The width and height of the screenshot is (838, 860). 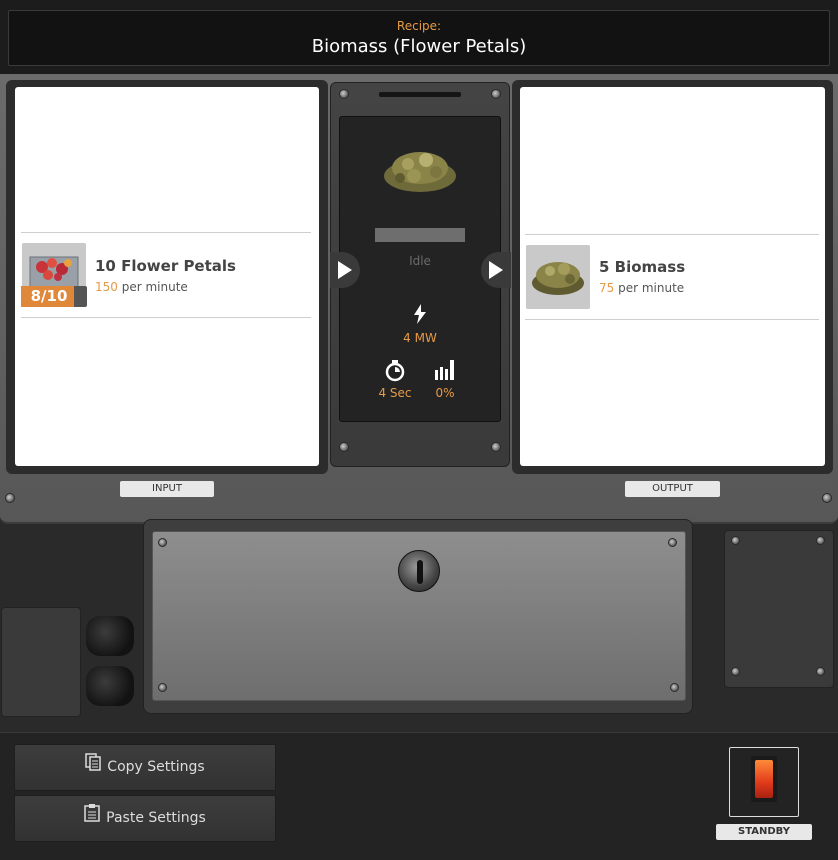 I want to click on recipe-header: Recipe: Biomass (Flower Petals), so click(x=419, y=37).